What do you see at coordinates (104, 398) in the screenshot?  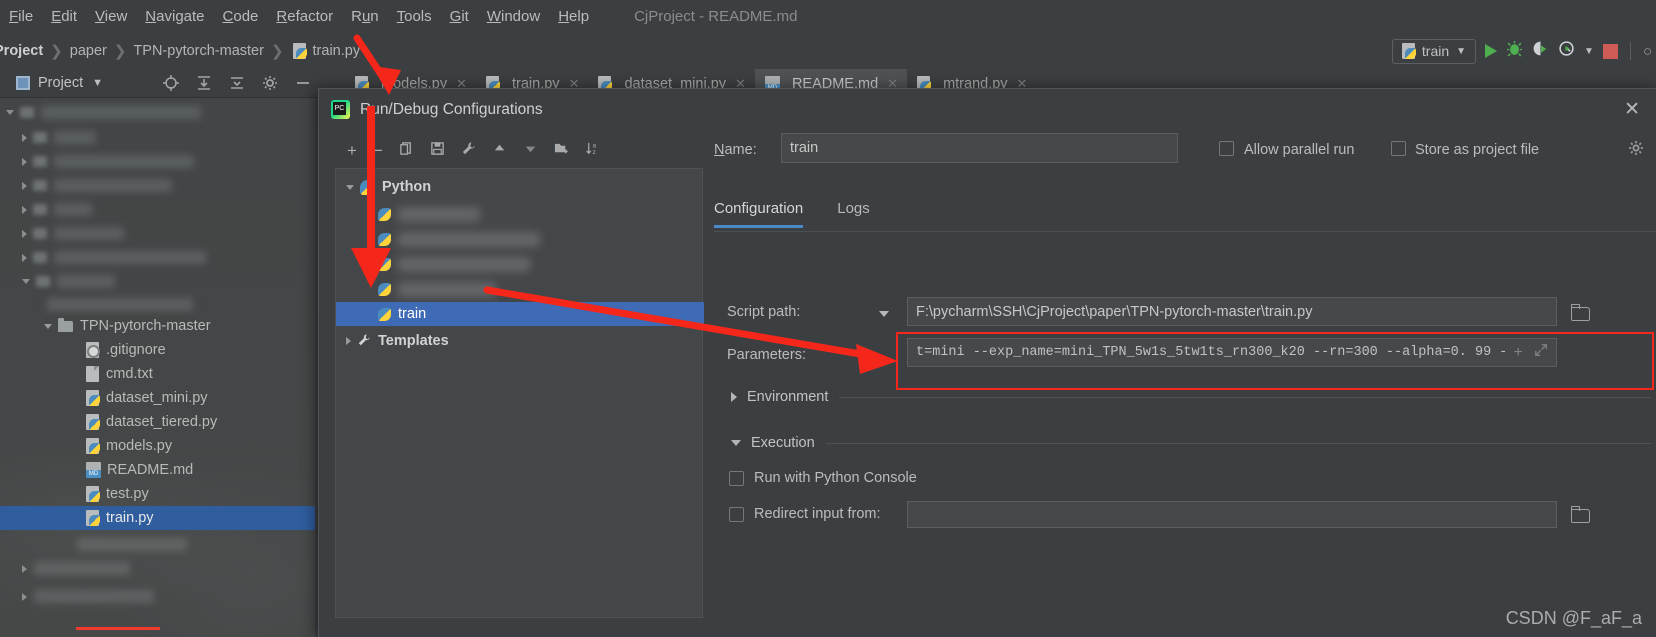 I see `tree-item-dataset-mini: dataset_mini.py` at bounding box center [104, 398].